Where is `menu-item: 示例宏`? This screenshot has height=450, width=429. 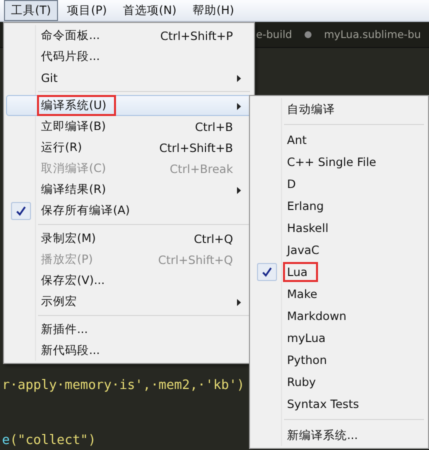
menu-item: 示例宏 is located at coordinates (129, 301).